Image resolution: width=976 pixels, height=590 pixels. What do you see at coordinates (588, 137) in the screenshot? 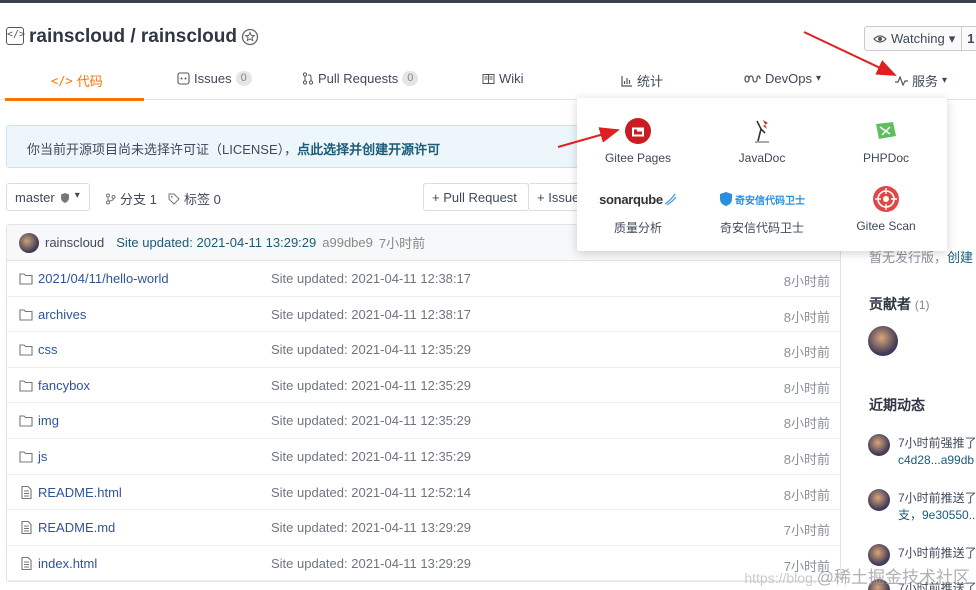
I see `annotation-arrow-gitee-pages` at bounding box center [588, 137].